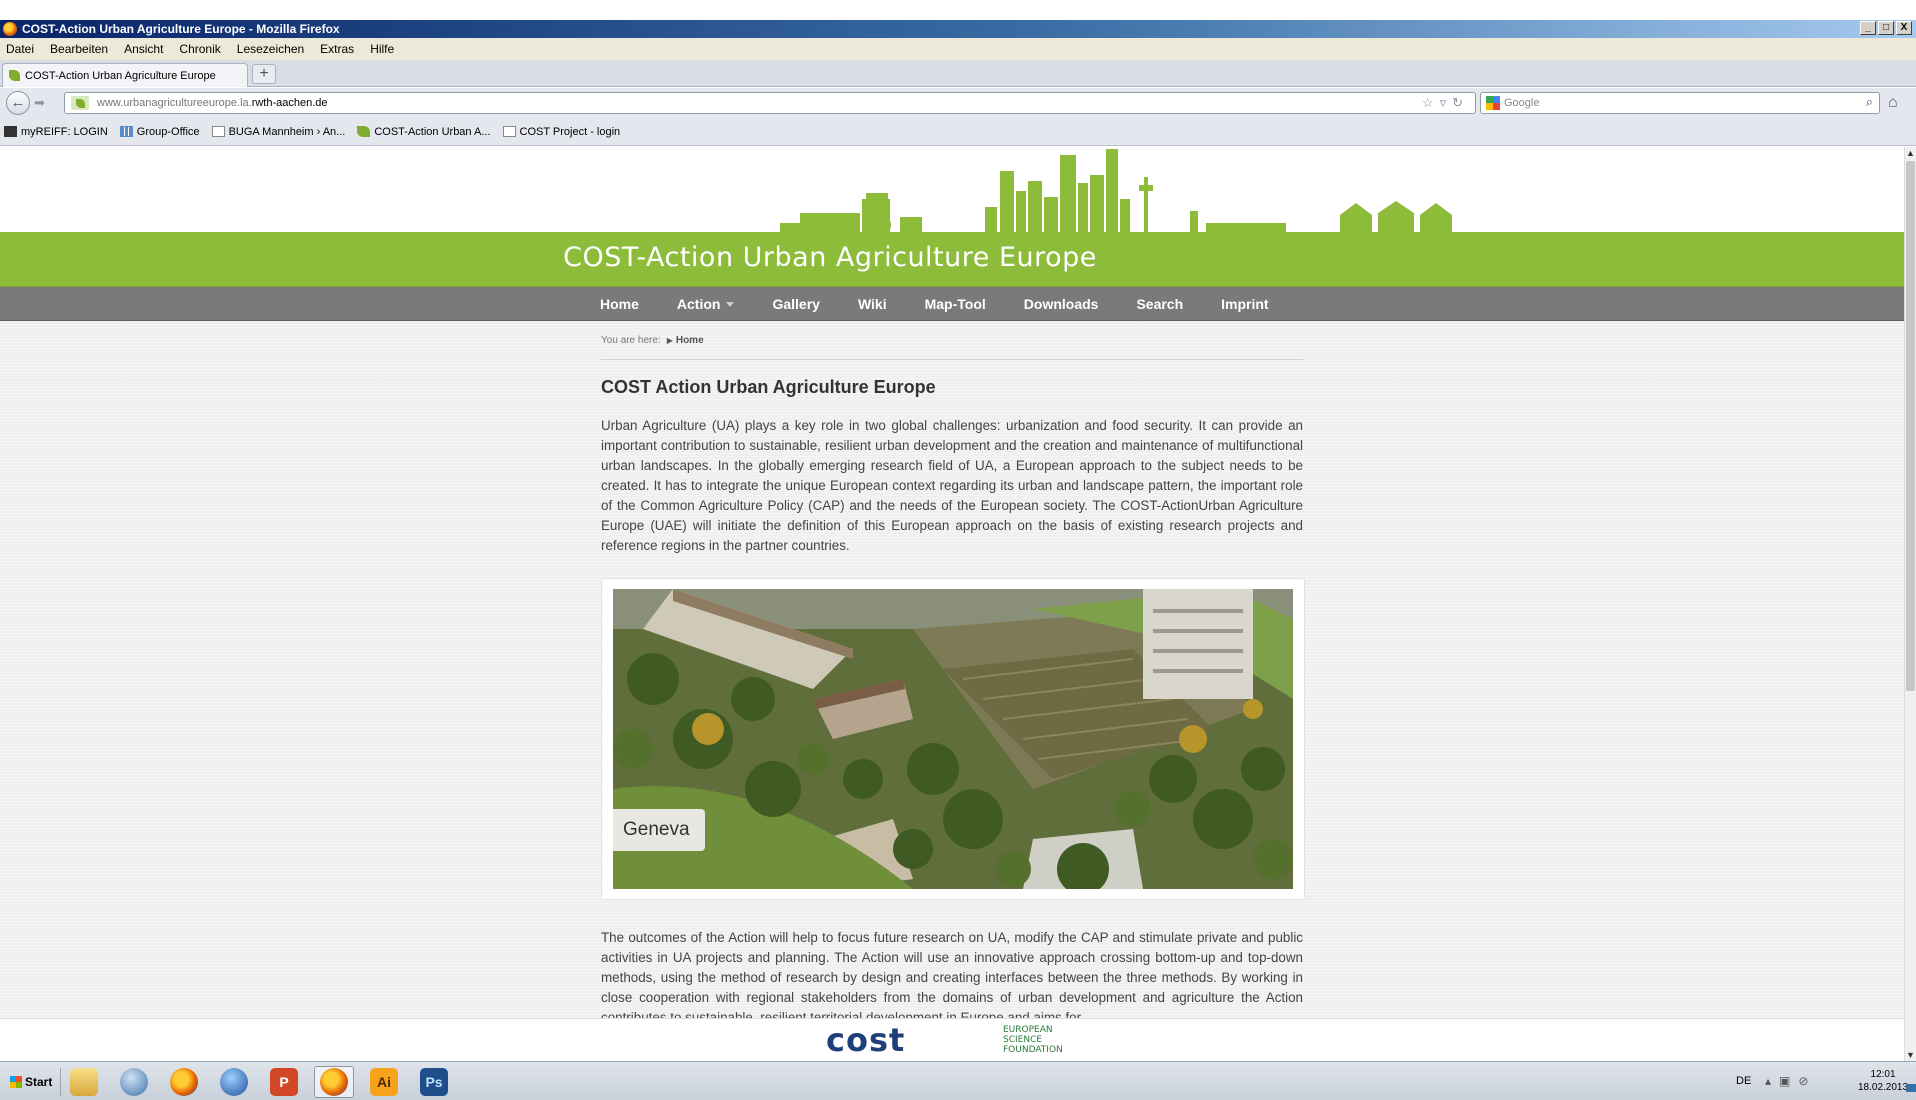 The height and width of the screenshot is (1100, 1916). Describe the element at coordinates (1033, 1050) in the screenshot. I see `esf-logo-line: FOUNDATION` at that location.